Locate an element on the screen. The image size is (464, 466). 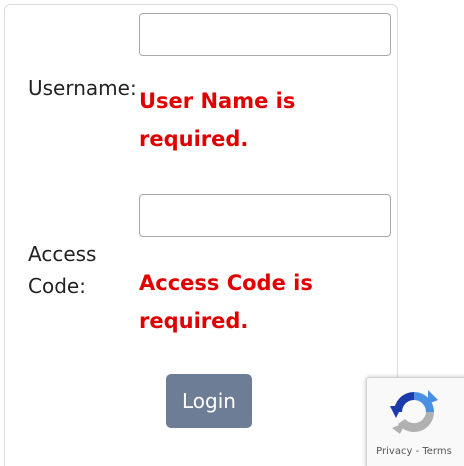
access-code-error-line1: Access Code is is located at coordinates (226, 283).